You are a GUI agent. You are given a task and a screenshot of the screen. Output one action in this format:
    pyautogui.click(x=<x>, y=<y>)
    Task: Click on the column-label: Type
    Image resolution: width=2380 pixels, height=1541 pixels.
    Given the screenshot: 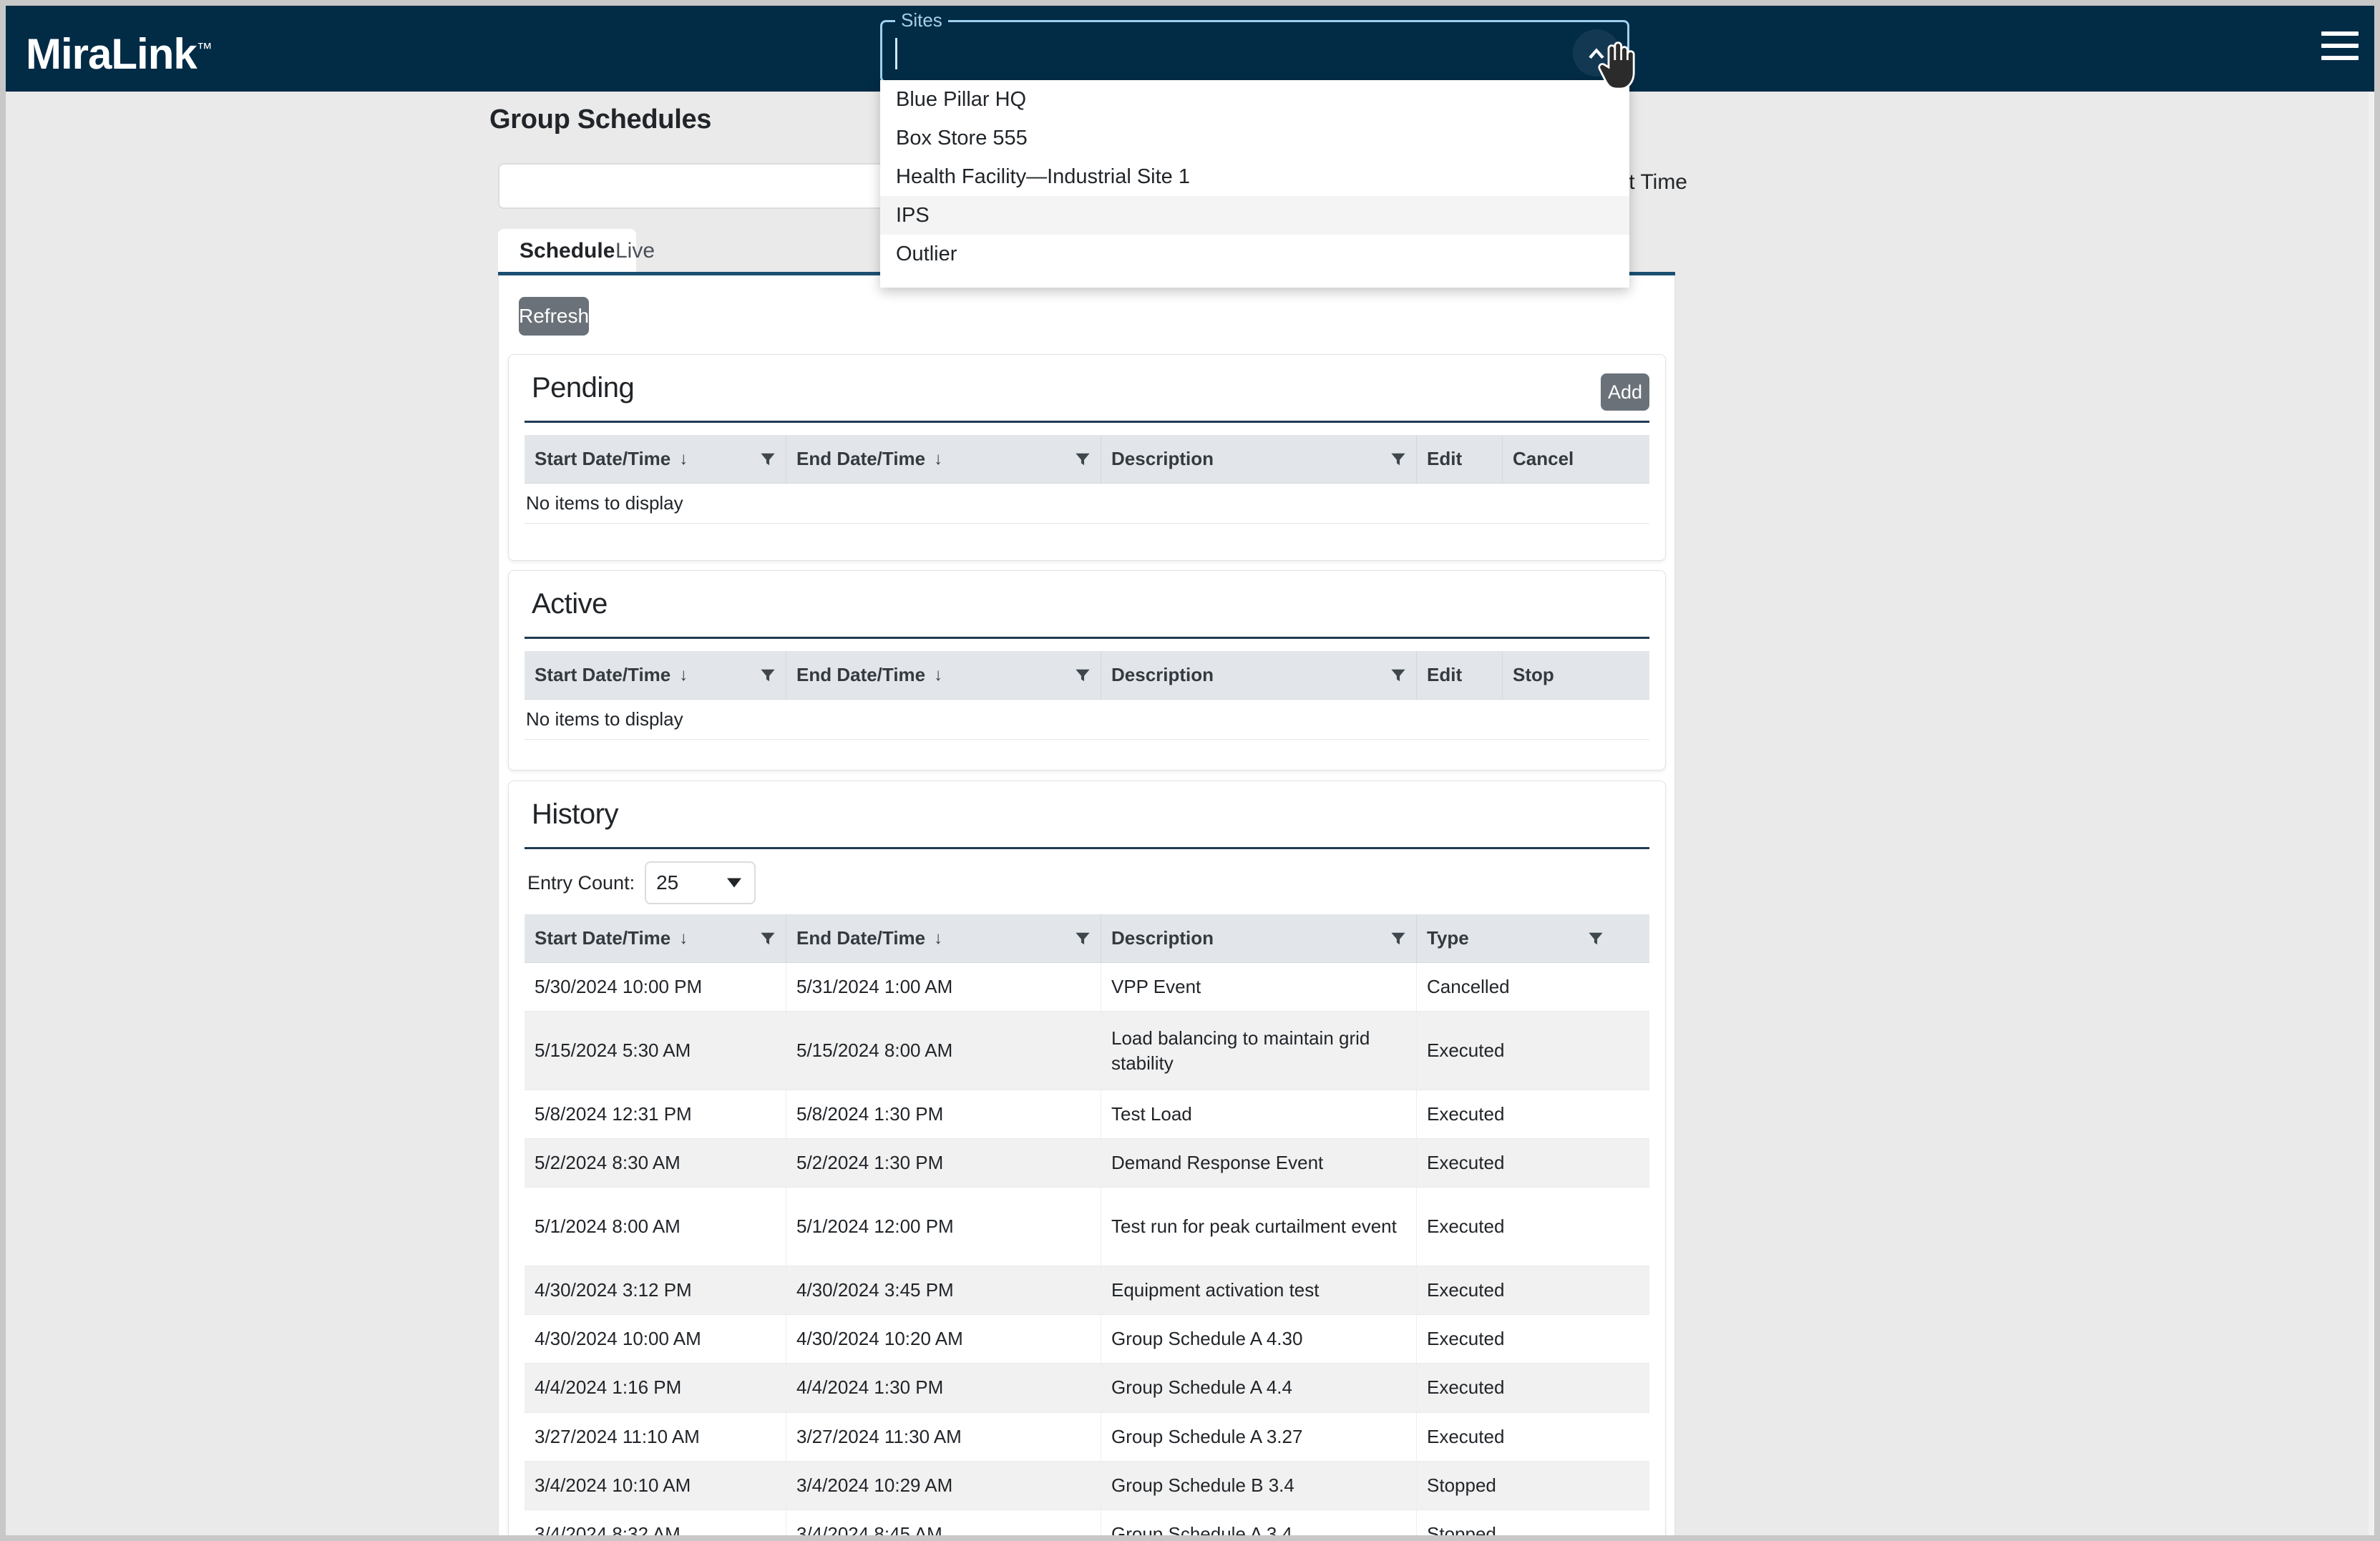 What is the action you would take?
    pyautogui.click(x=1448, y=938)
    